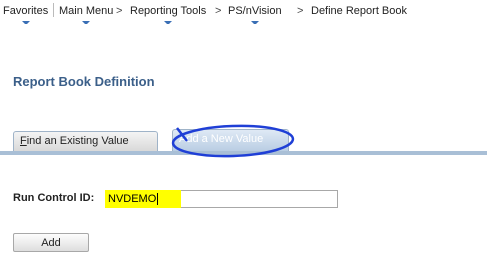 The height and width of the screenshot is (254, 487). I want to click on page-title: Report Book Definition, so click(84, 81).